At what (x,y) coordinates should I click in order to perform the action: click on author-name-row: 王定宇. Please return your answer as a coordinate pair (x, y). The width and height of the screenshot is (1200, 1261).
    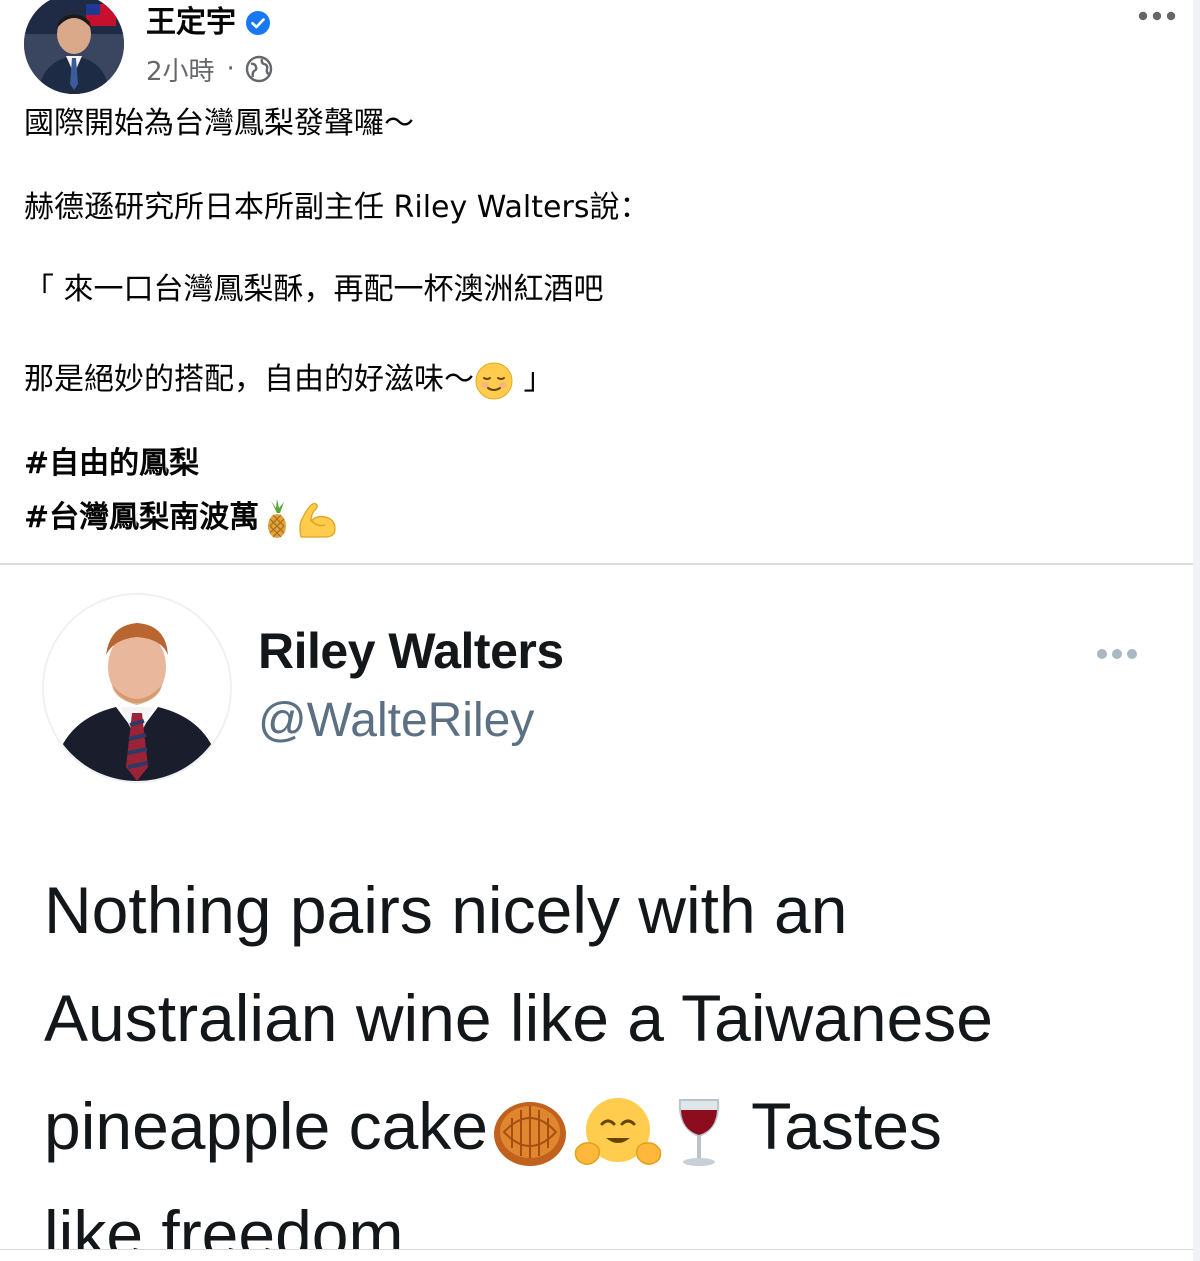
    Looking at the image, I should click on (208, 23).